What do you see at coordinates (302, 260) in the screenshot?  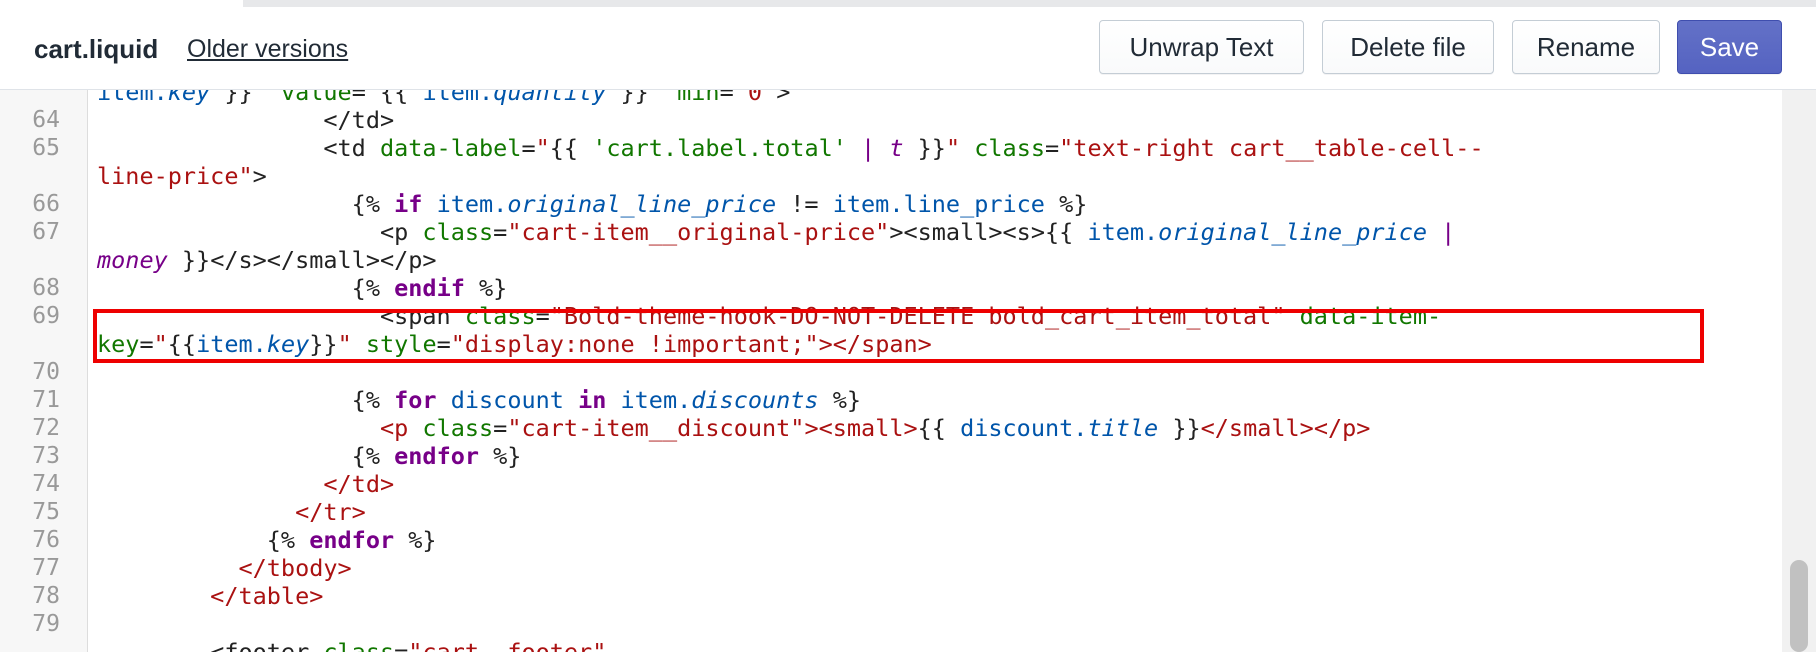 I see `code-token: }}</s></small></p>` at bounding box center [302, 260].